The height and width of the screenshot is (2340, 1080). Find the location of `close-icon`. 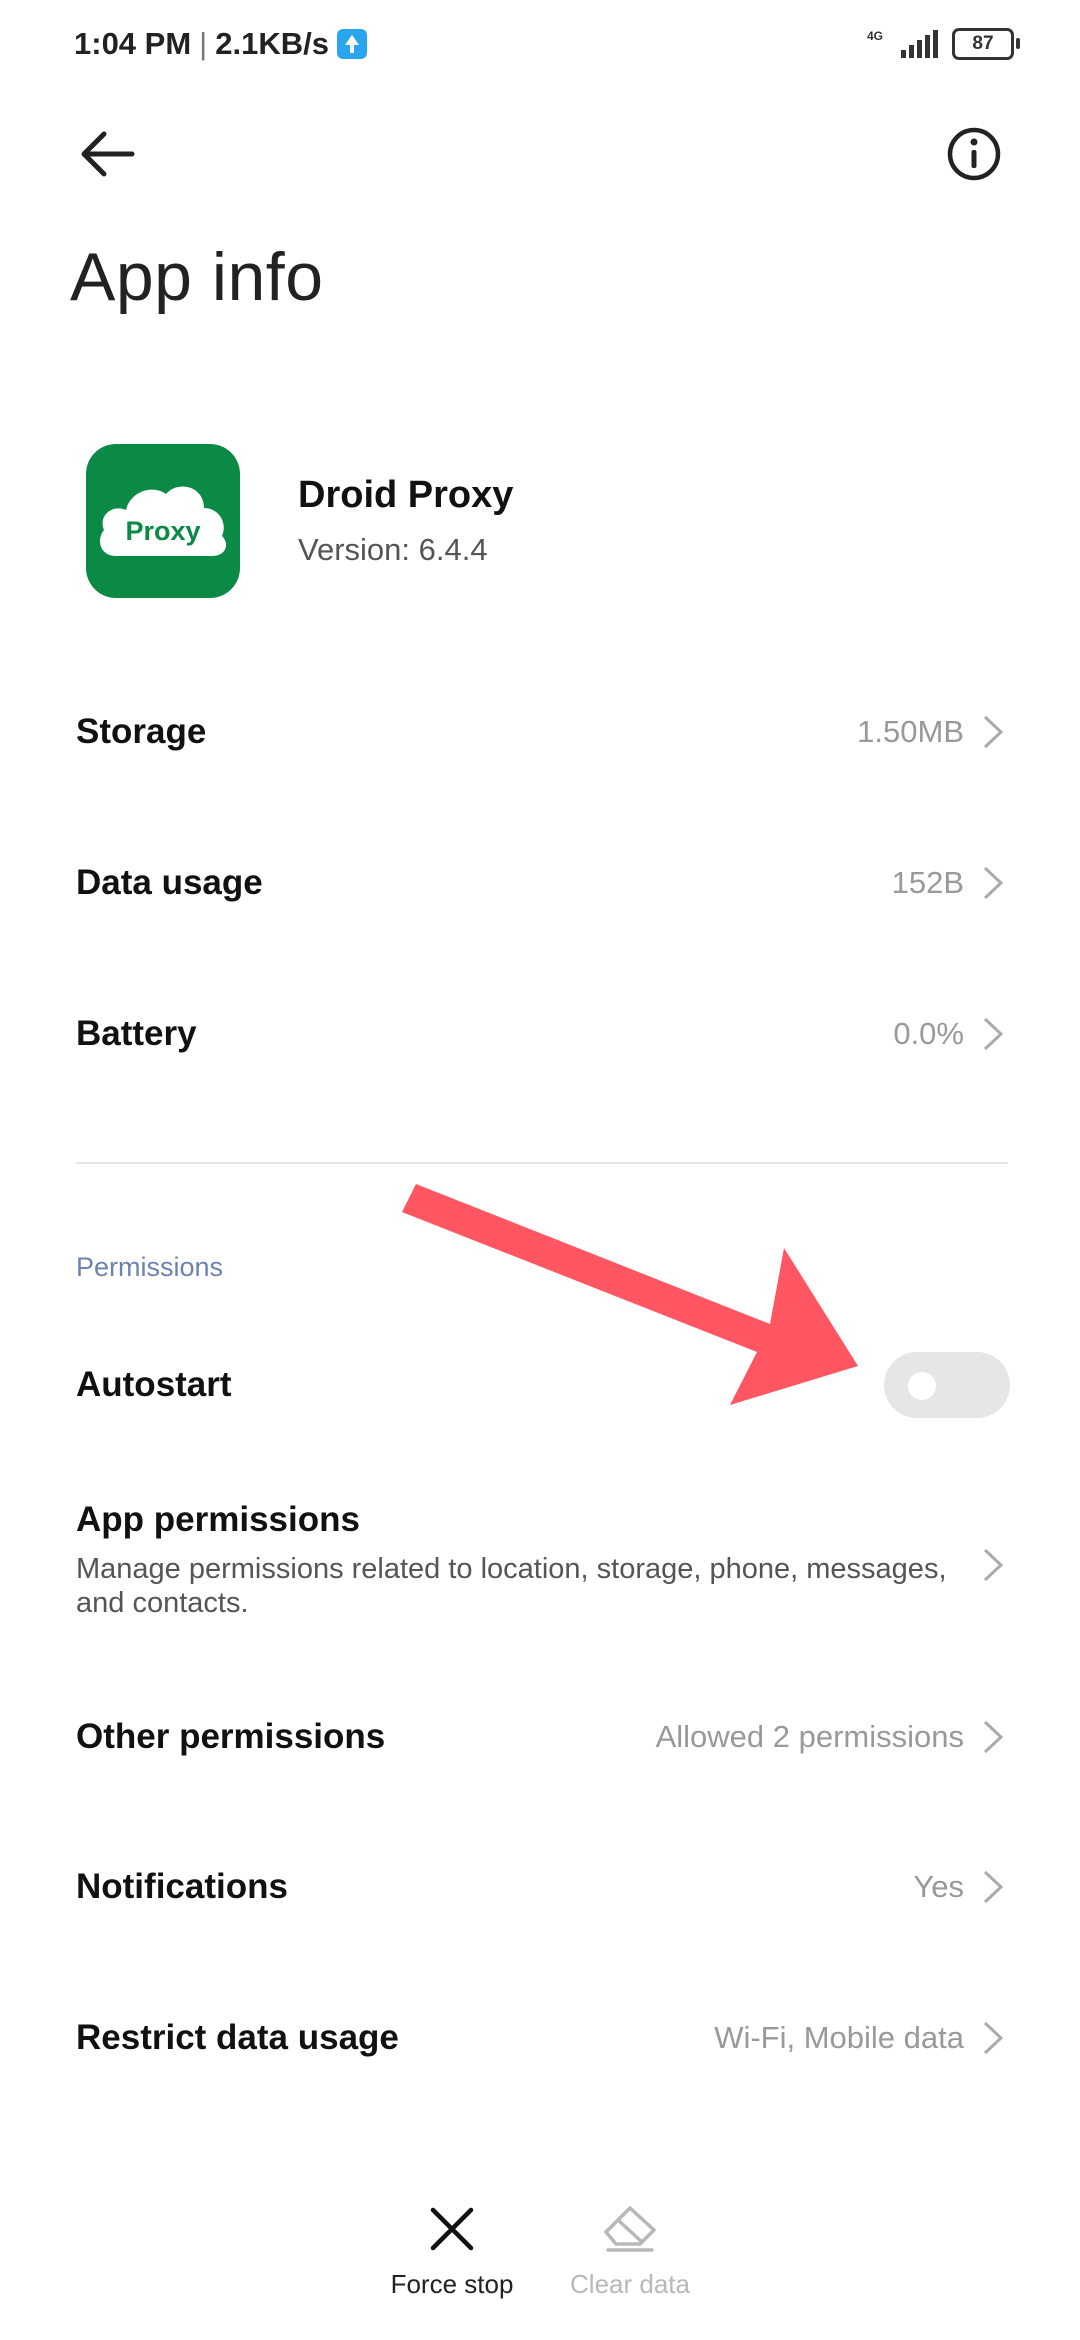

close-icon is located at coordinates (452, 2229).